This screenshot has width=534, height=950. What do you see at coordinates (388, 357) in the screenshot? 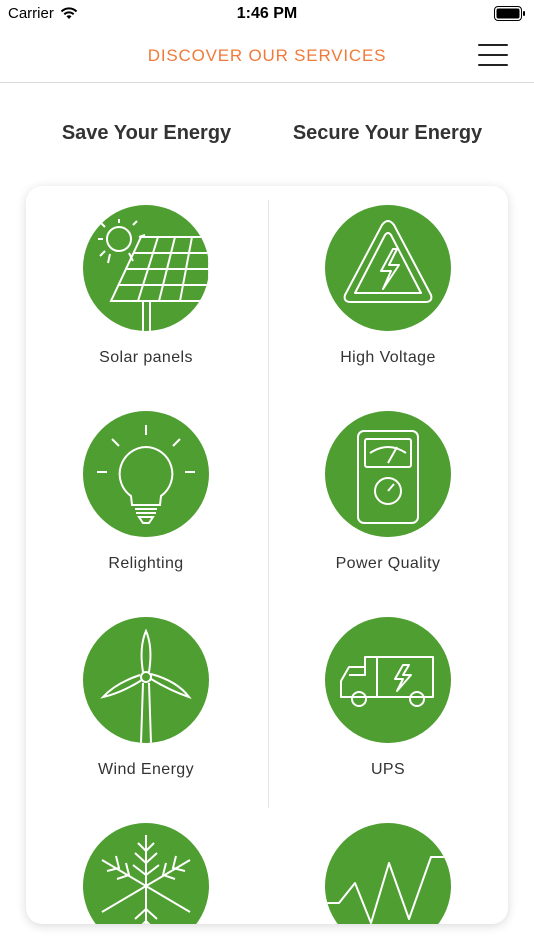
I see `service-label: High Voltage` at bounding box center [388, 357].